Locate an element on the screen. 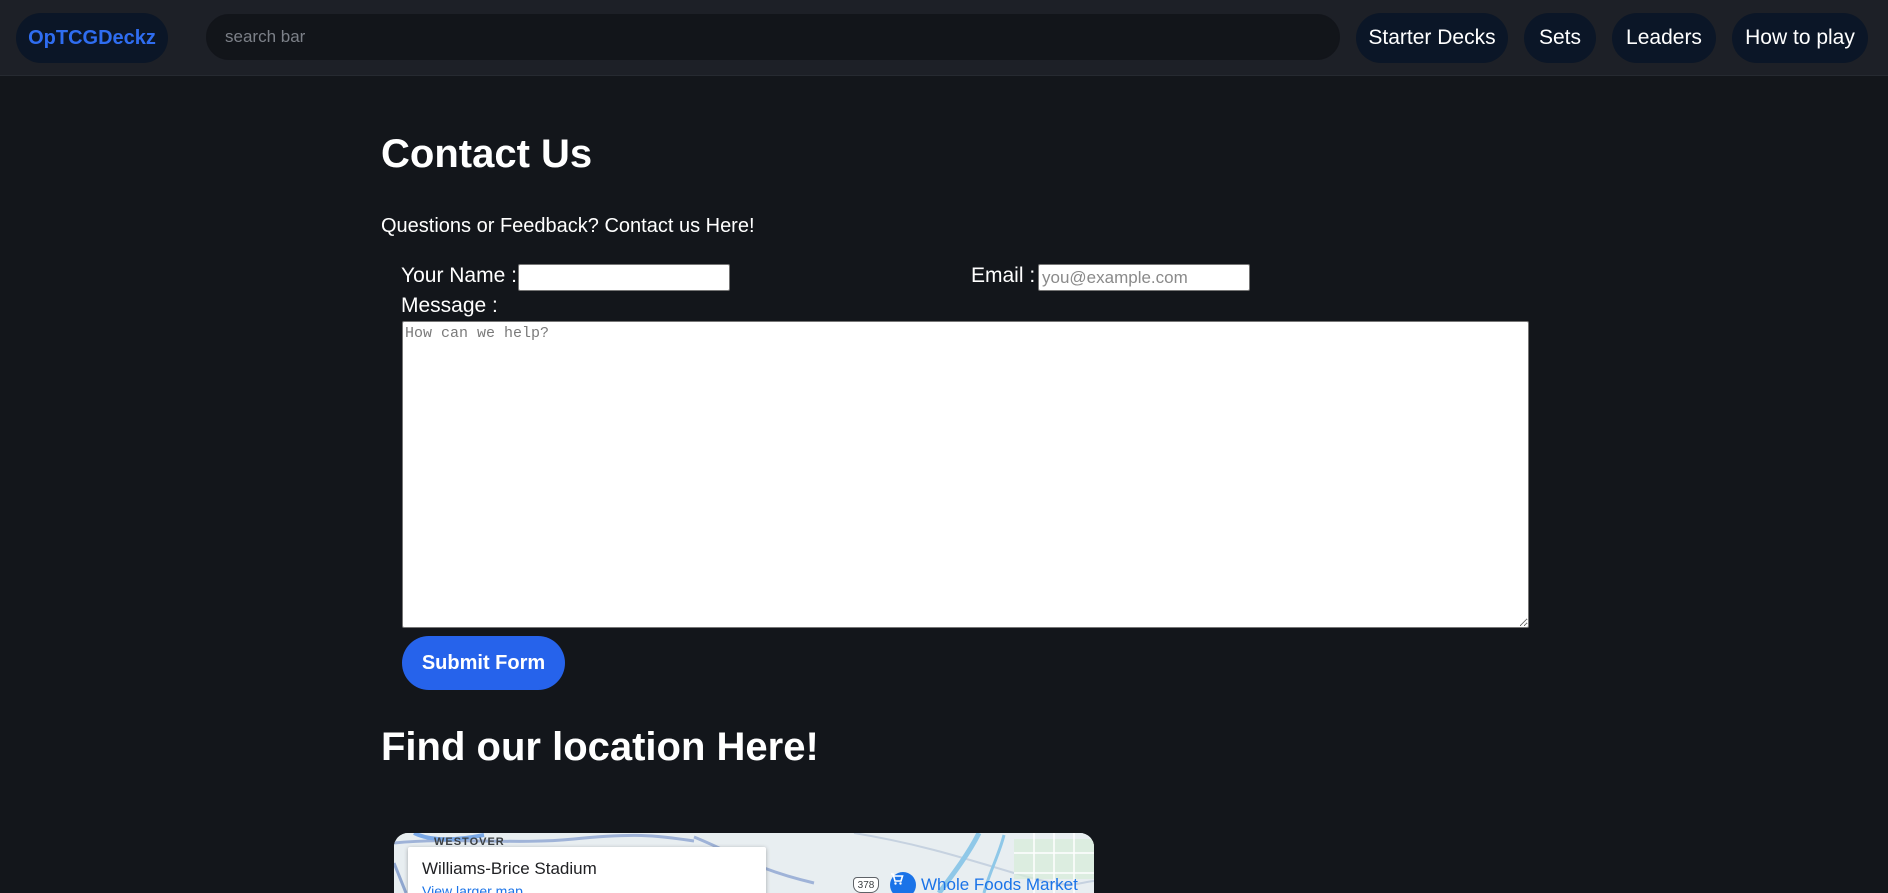  shopping-cart-icon is located at coordinates (903, 882).